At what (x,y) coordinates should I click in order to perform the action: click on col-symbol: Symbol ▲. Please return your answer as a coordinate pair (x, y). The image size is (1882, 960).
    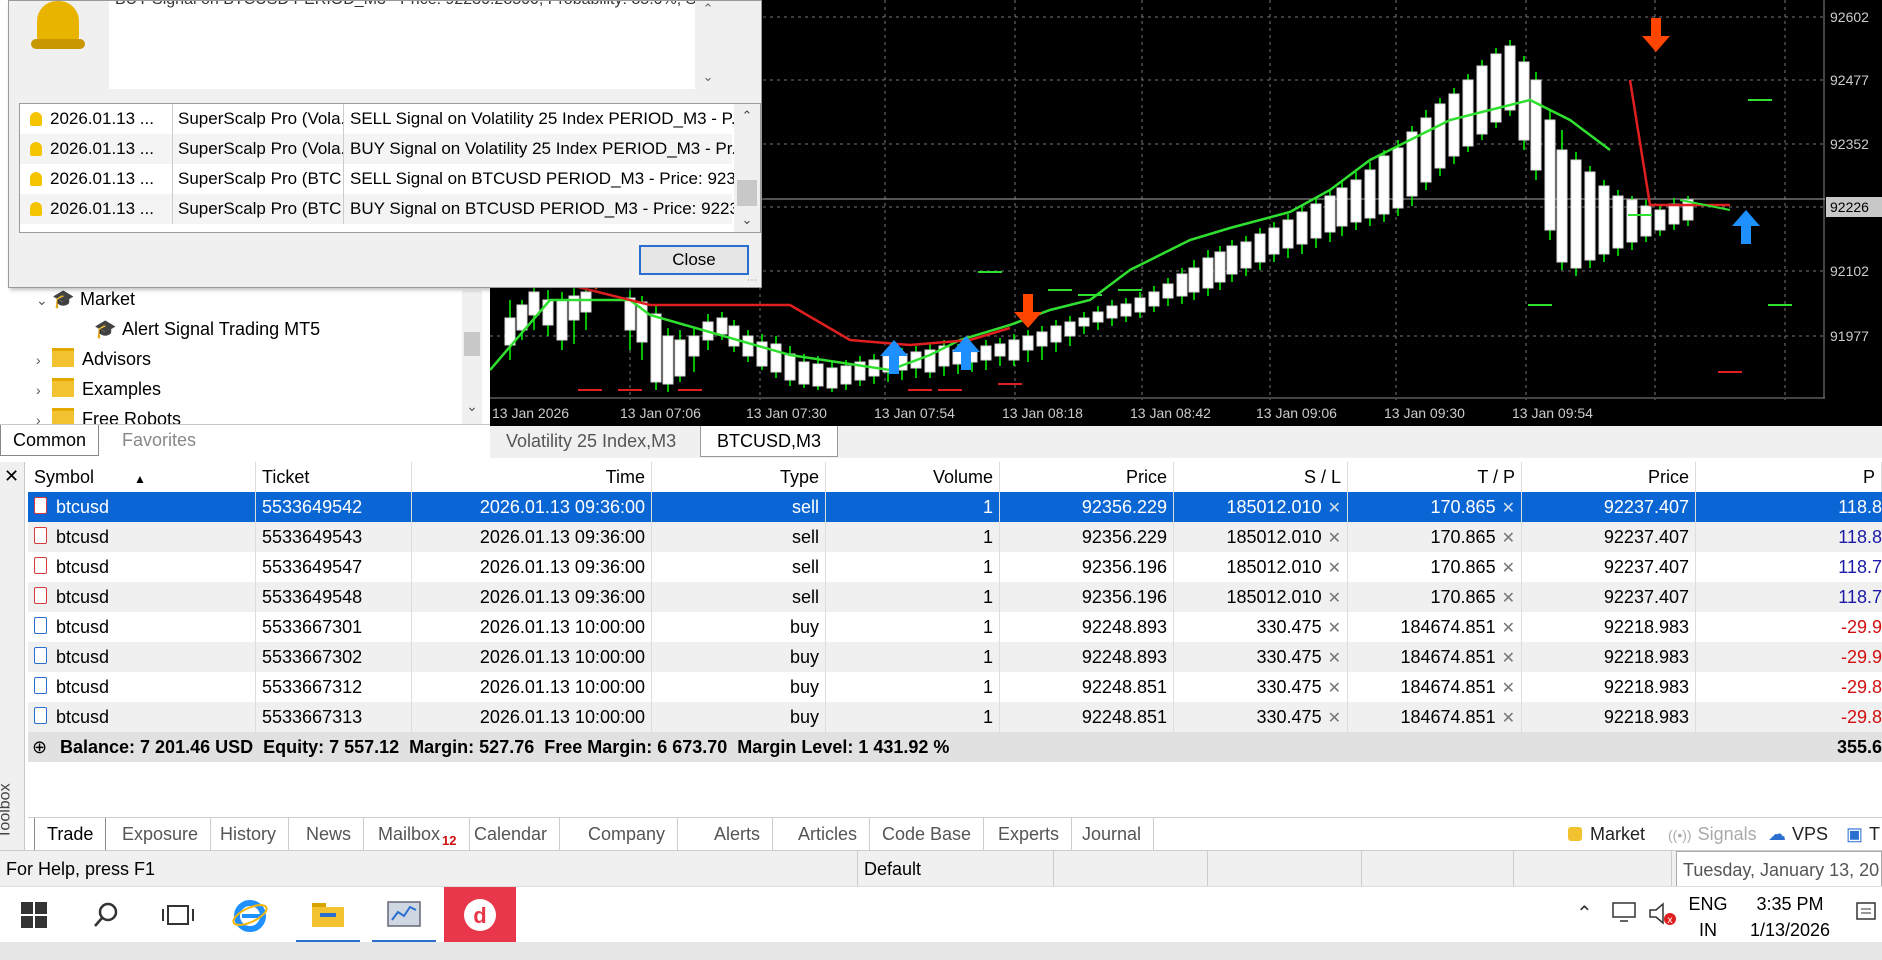
    Looking at the image, I should click on (142, 477).